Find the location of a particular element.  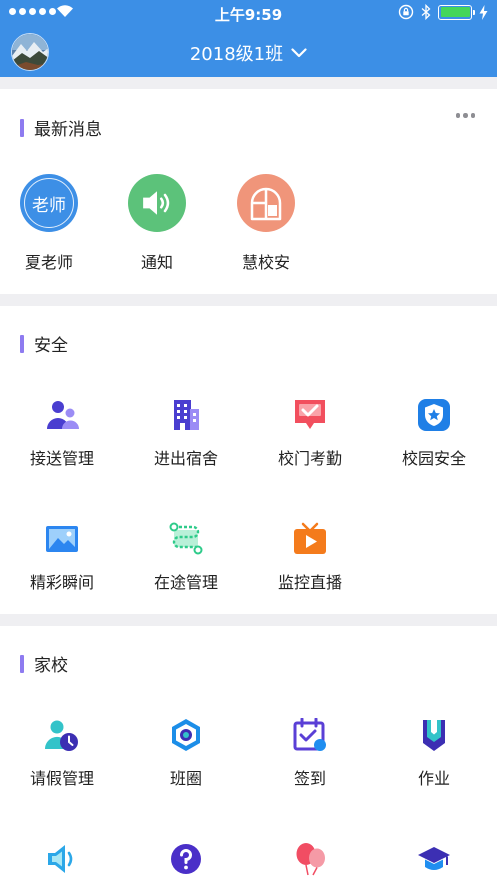

grid-item-label: 班圈 is located at coordinates (185, 778).